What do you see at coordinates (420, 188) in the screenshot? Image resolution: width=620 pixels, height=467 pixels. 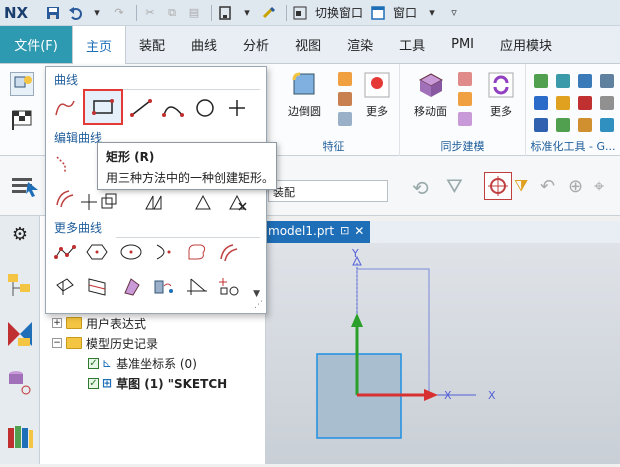 I see `view-triad-icon: ⟲` at bounding box center [420, 188].